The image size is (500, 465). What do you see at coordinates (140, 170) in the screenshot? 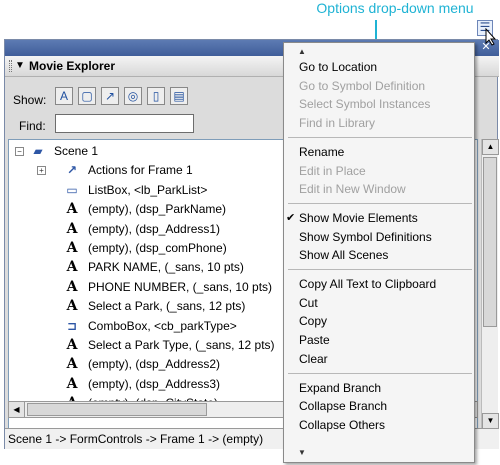
I see `tree-row-label: Actions for Frame 1` at bounding box center [140, 170].